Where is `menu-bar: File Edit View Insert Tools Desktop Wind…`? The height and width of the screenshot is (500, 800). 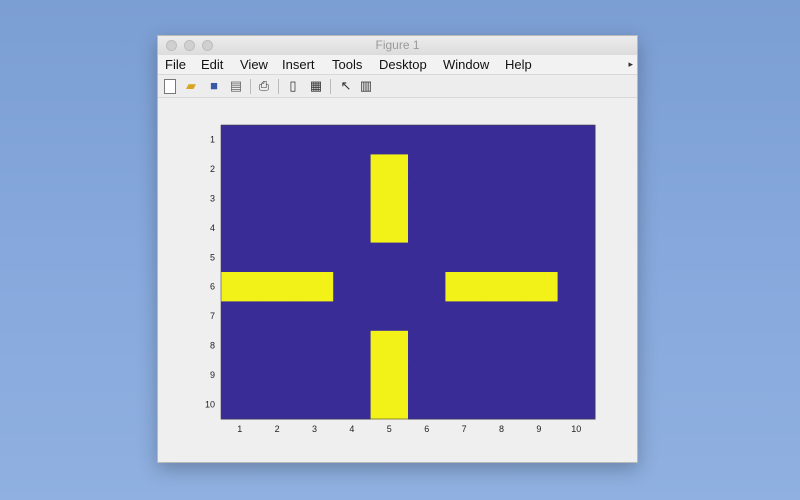
menu-bar: File Edit View Insert Tools Desktop Wind… is located at coordinates (397, 65).